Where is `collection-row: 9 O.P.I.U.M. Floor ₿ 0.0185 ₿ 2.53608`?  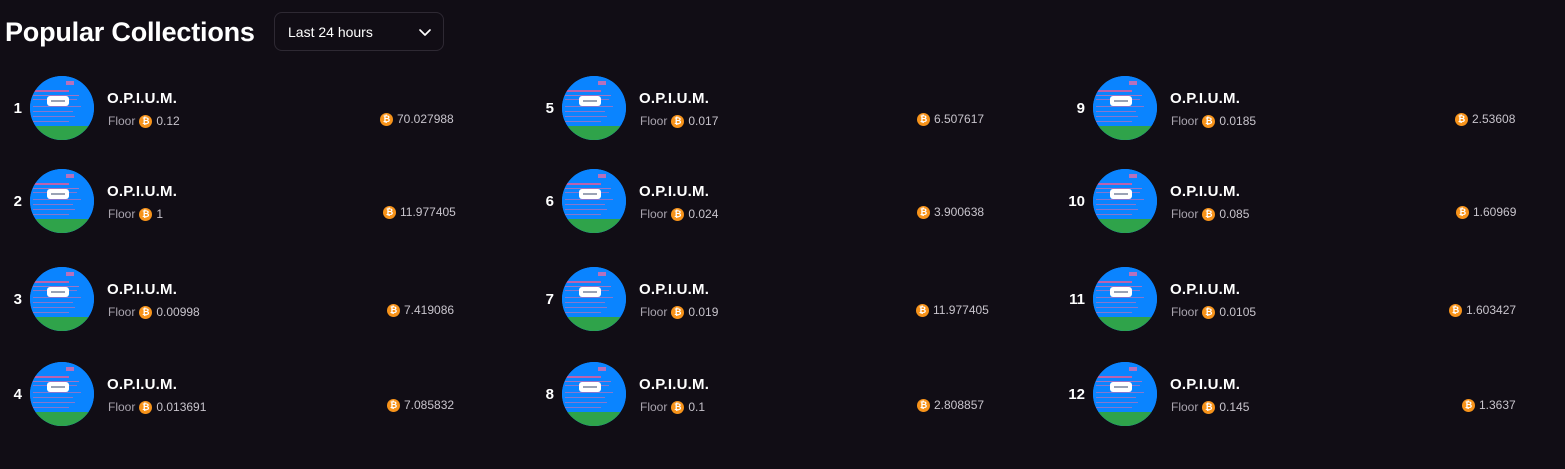
collection-row: 9 O.P.I.U.M. Floor ₿ 0.0185 ₿ 2.53608 is located at coordinates (1313, 109).